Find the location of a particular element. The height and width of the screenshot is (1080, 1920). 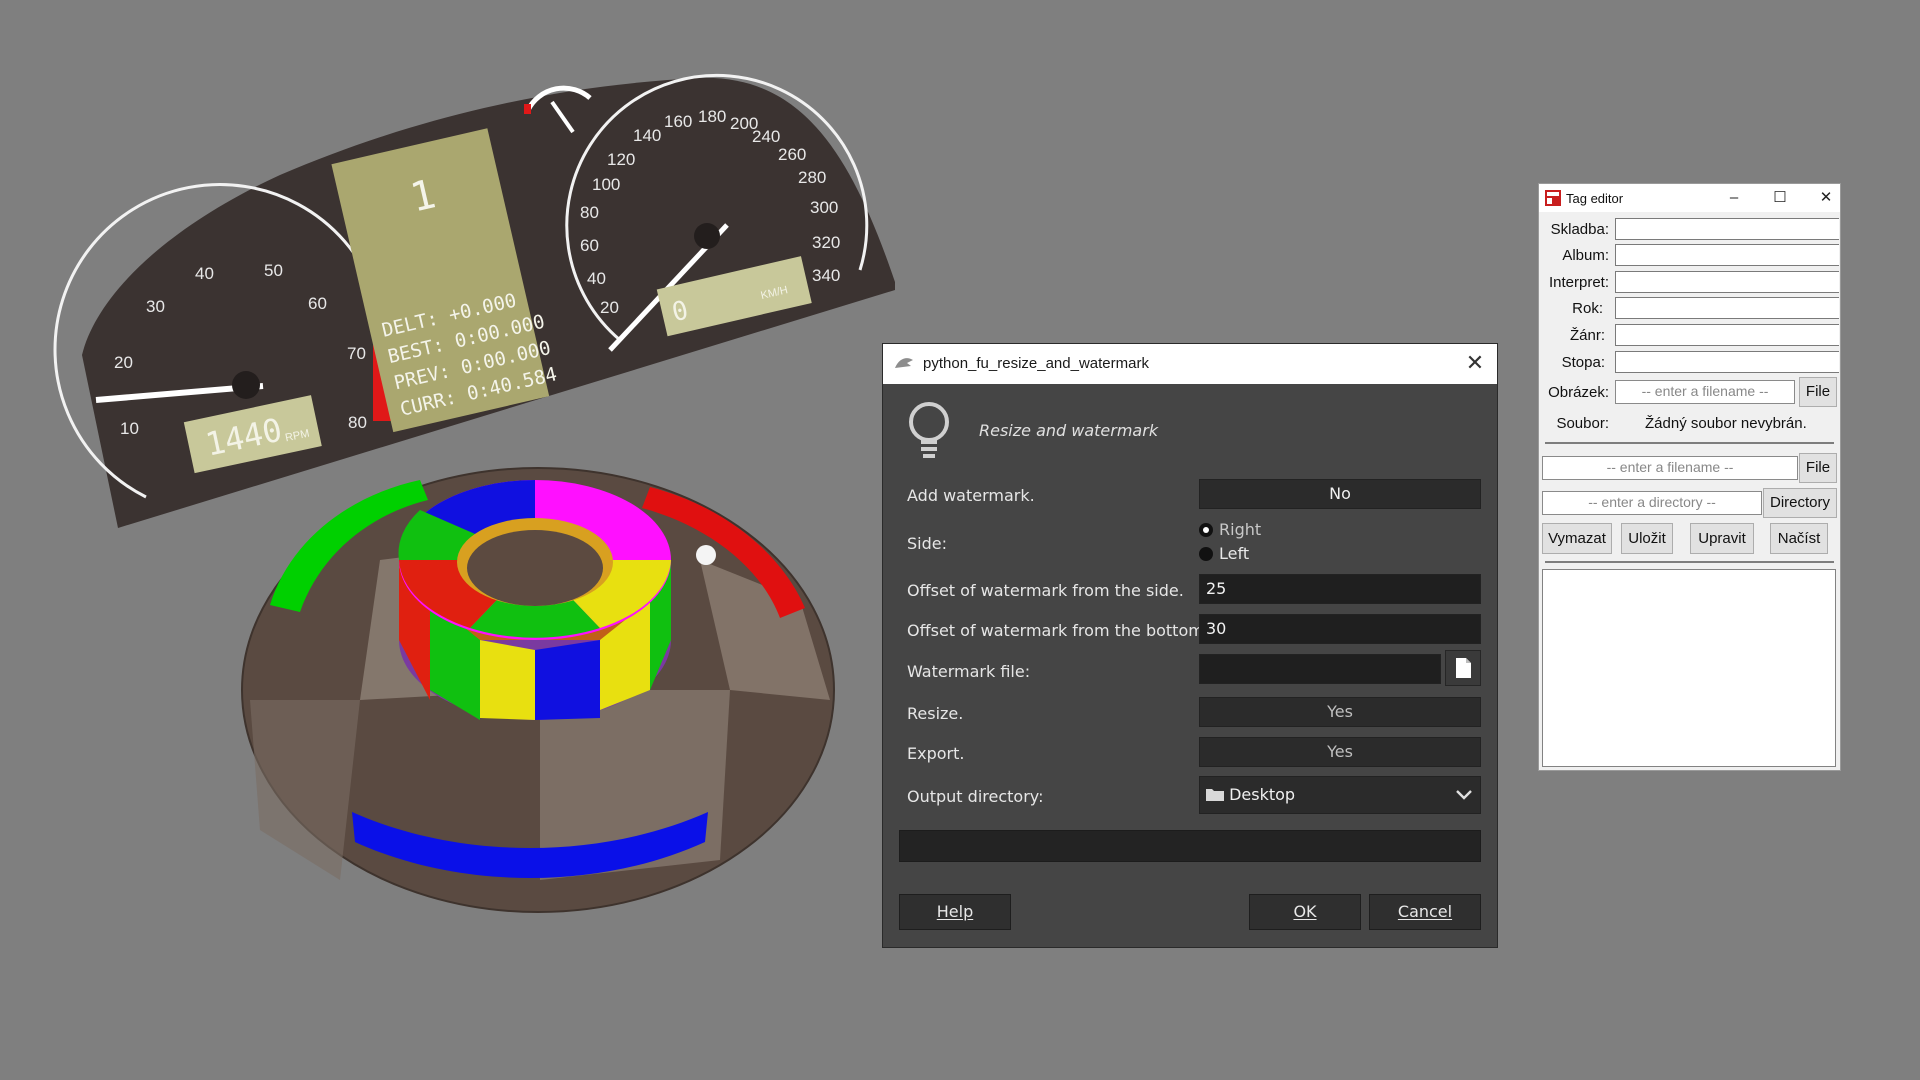

lightbulb-icon is located at coordinates (929, 430).